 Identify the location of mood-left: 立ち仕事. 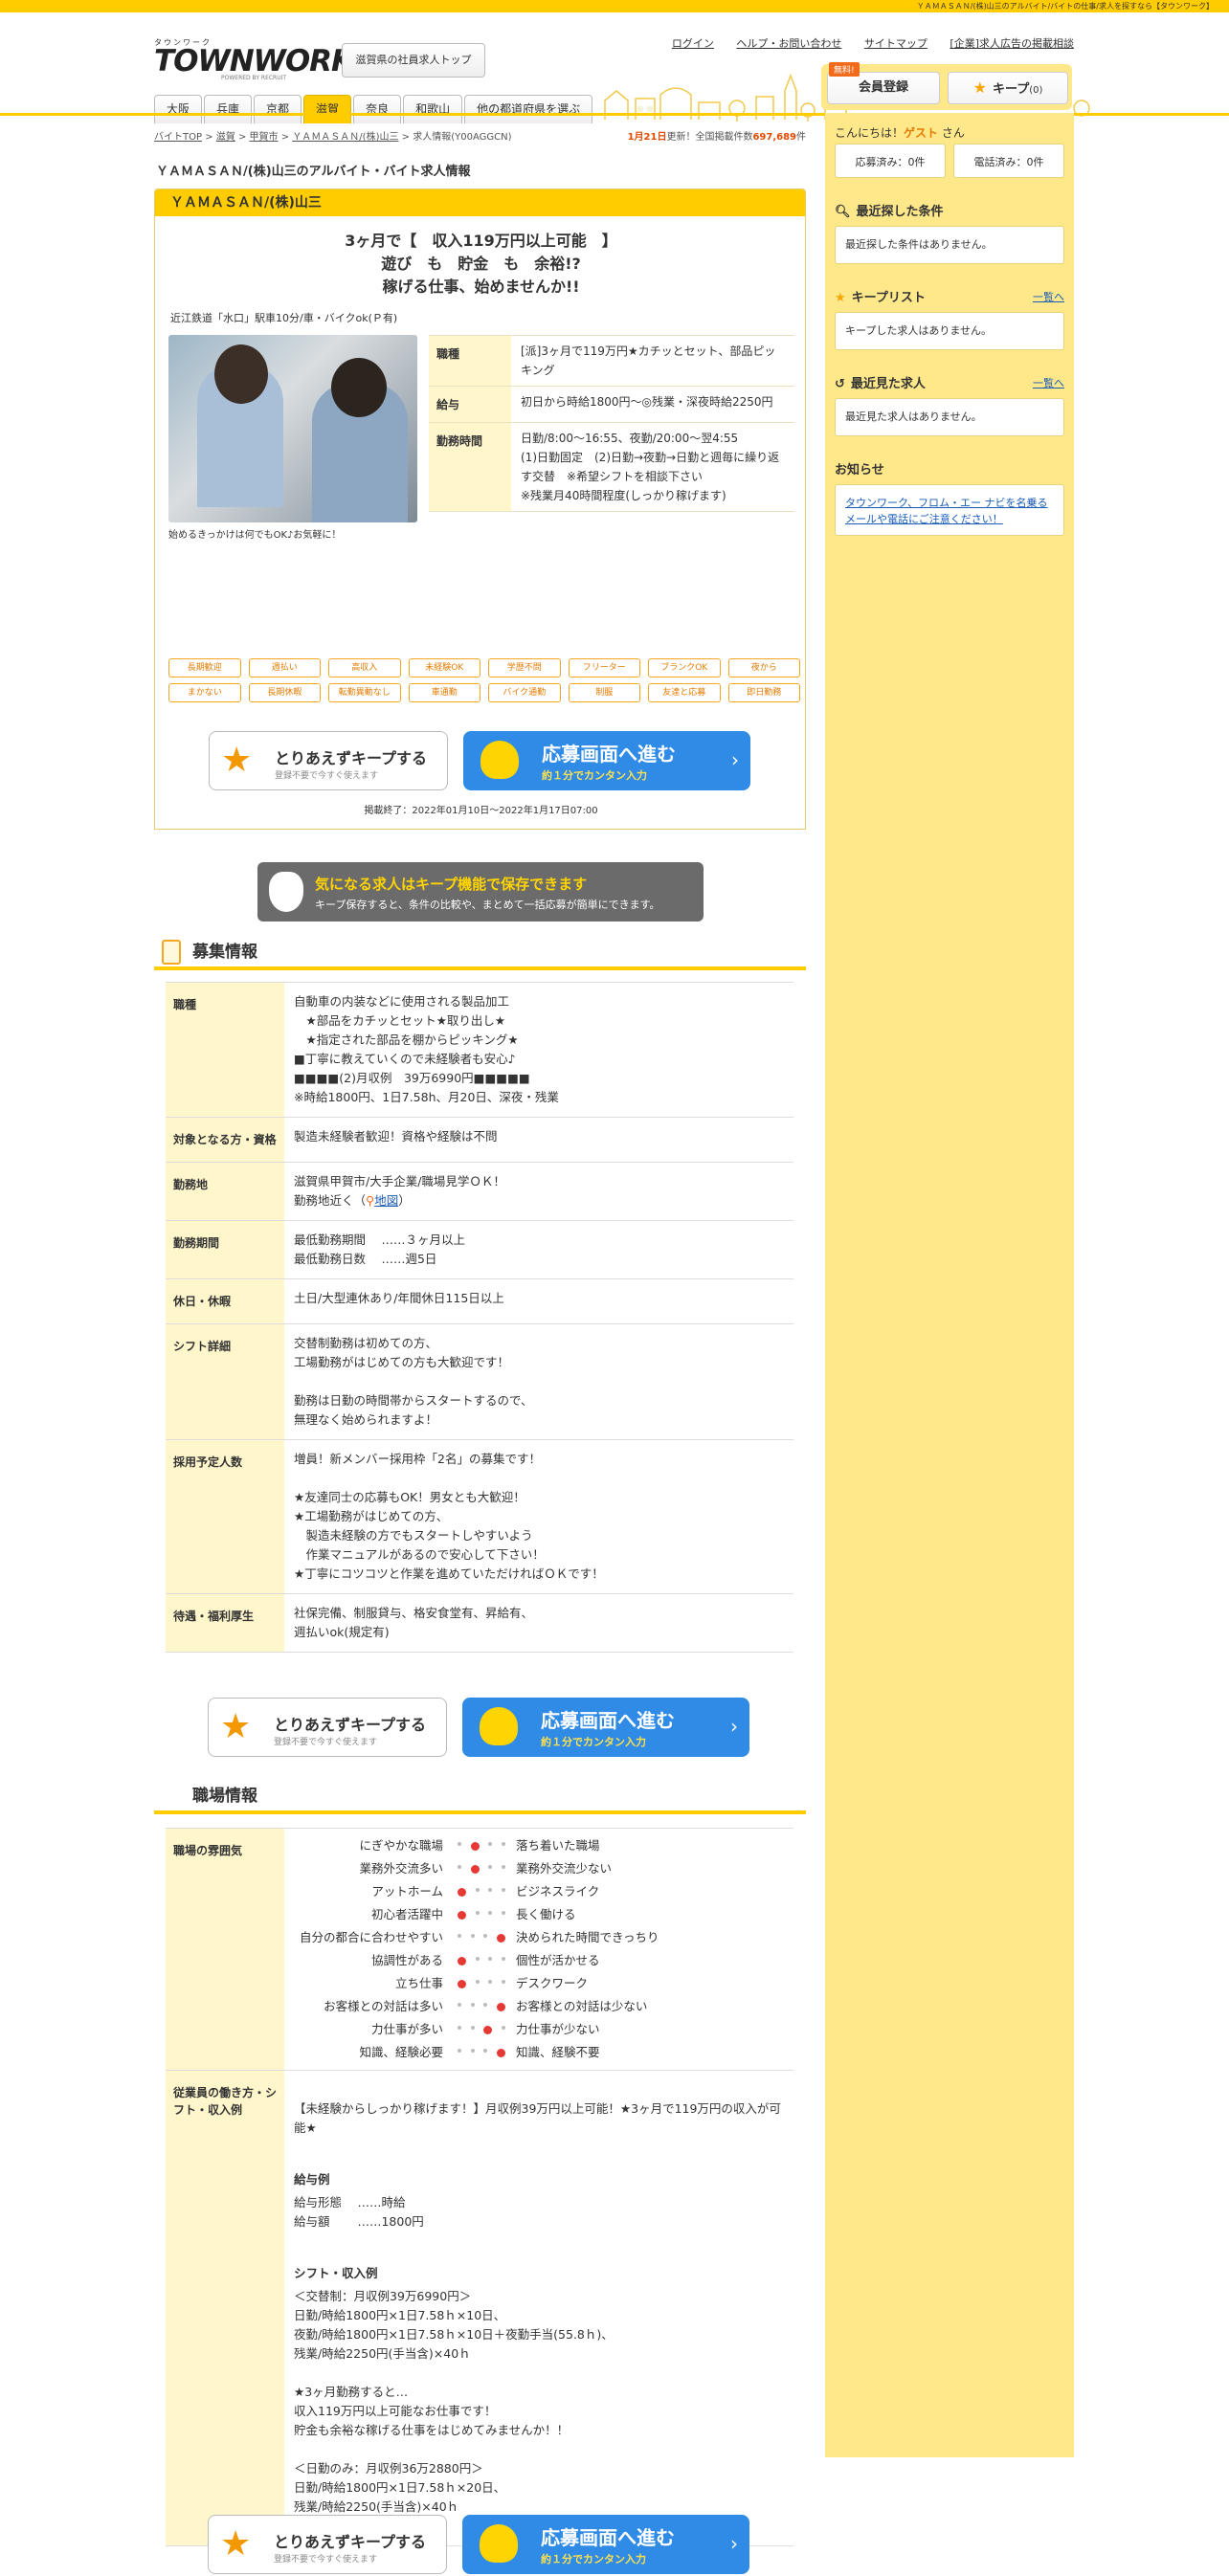
(418, 1983).